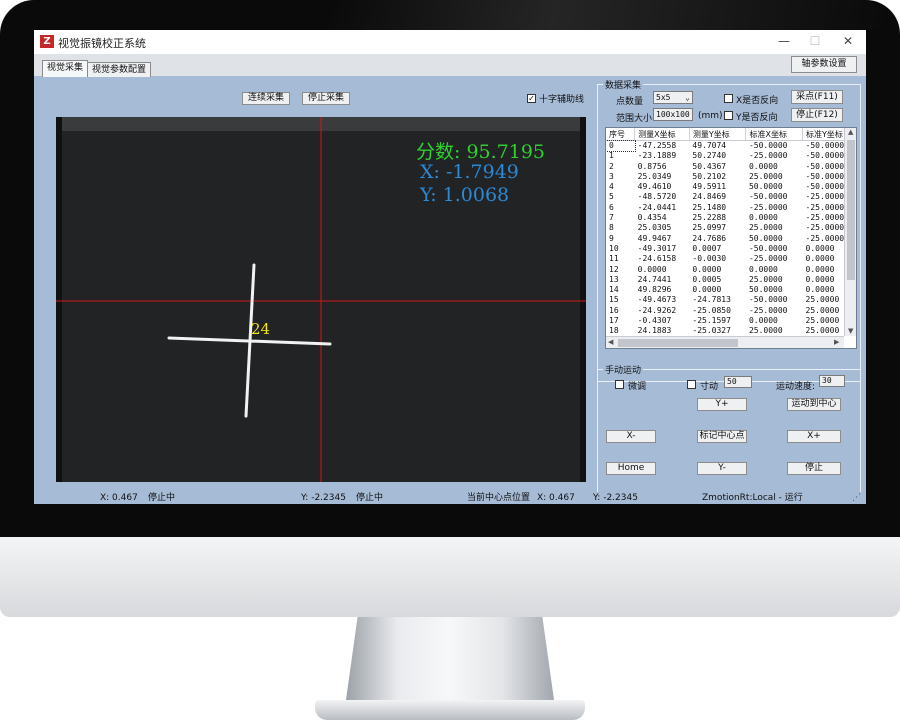 The width and height of the screenshot is (900, 724). Describe the element at coordinates (611, 238) in the screenshot. I see `table-cell: 9` at that location.